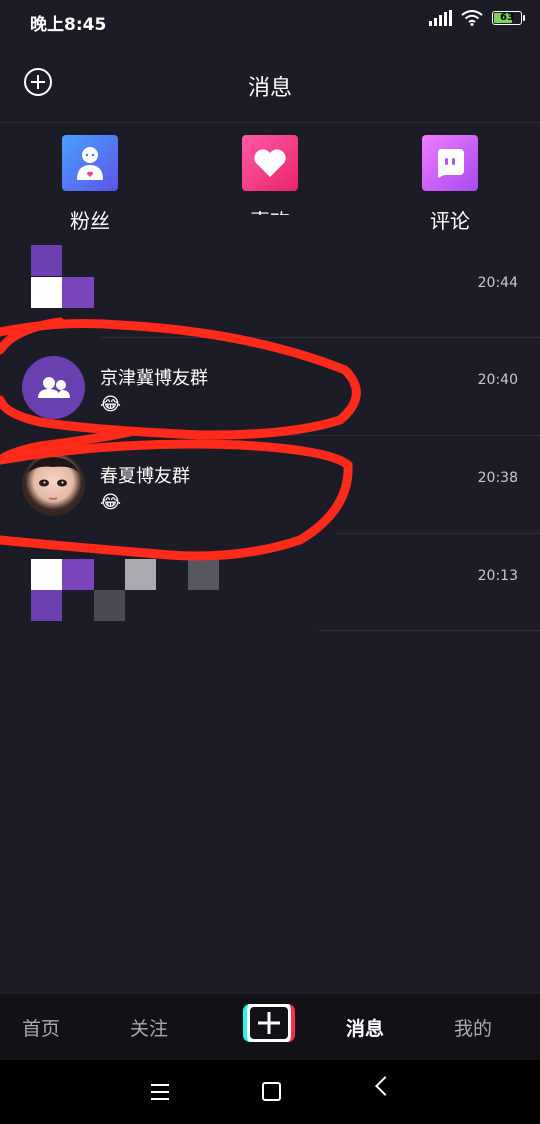 This screenshot has width=540, height=1124. I want to click on create-button, so click(269, 1023).